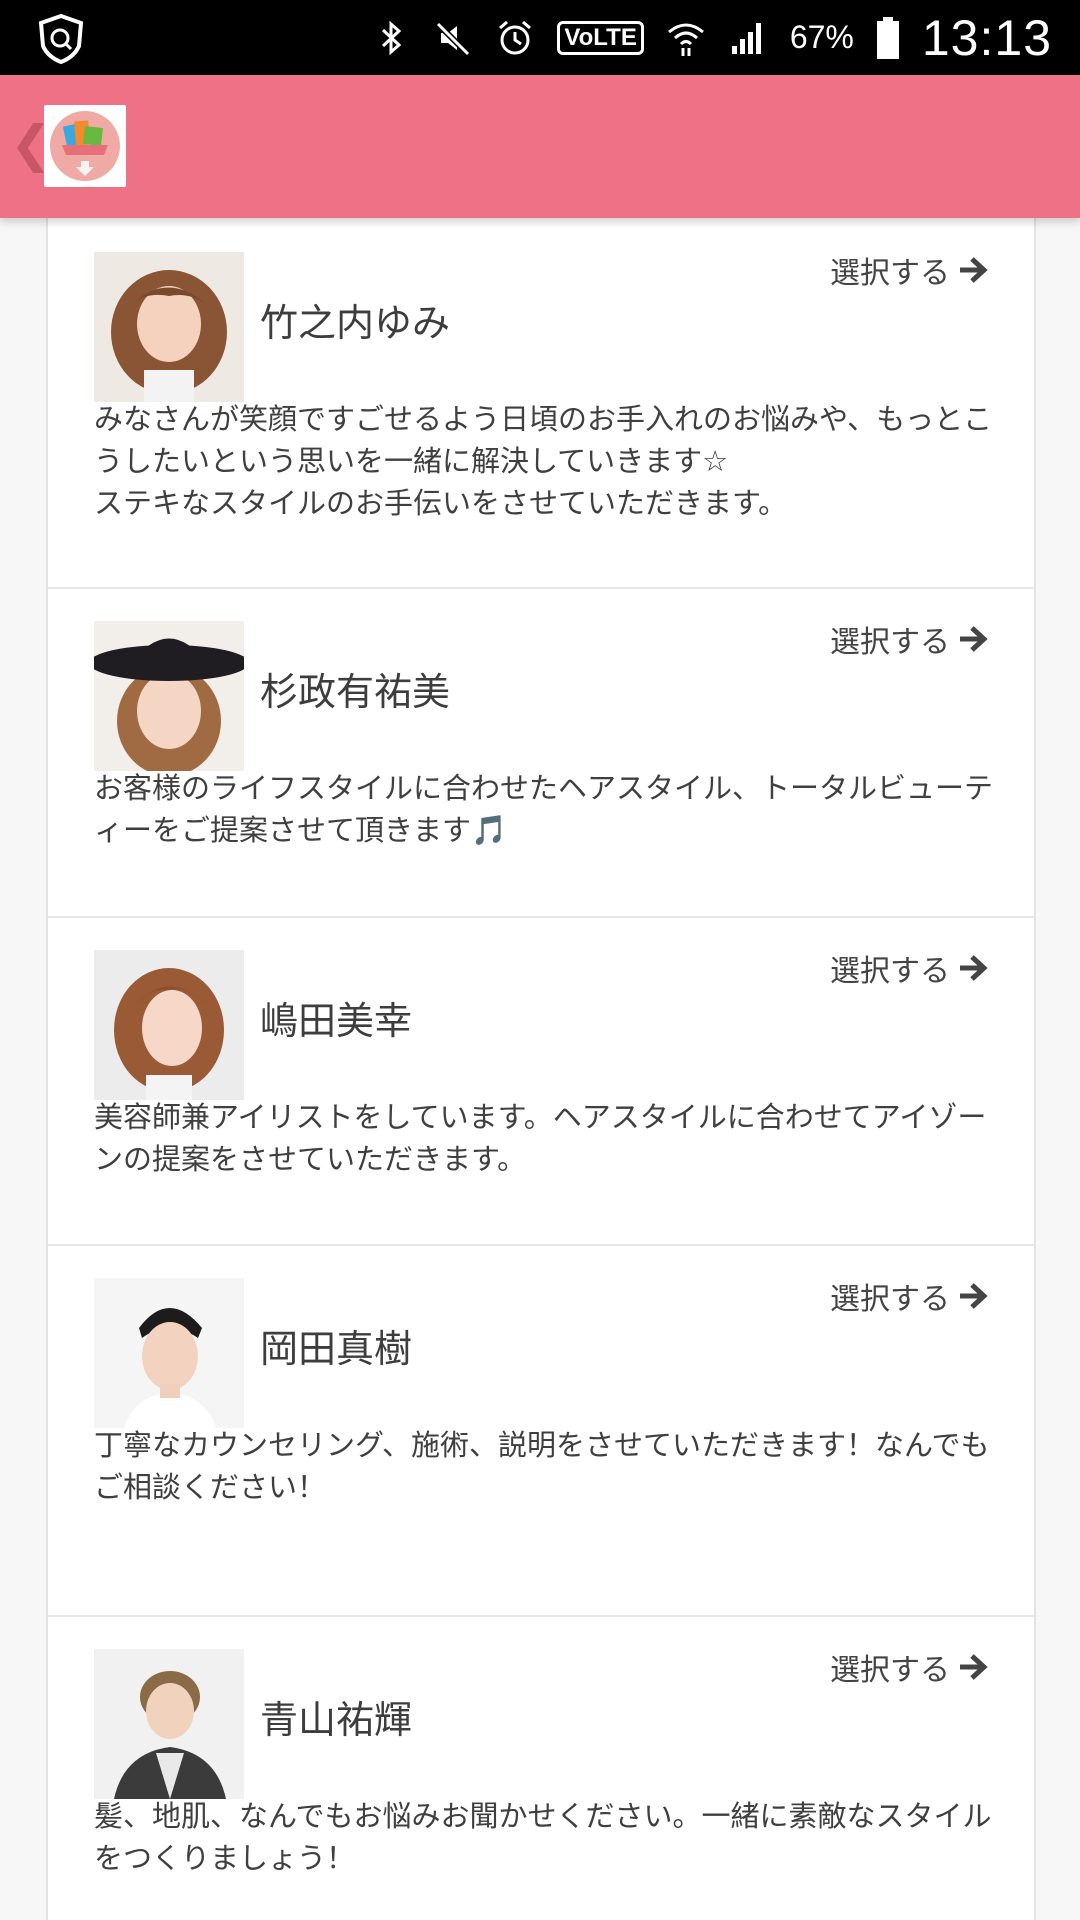 This screenshot has width=1080, height=1920. What do you see at coordinates (61, 39) in the screenshot?
I see `shield-icon` at bounding box center [61, 39].